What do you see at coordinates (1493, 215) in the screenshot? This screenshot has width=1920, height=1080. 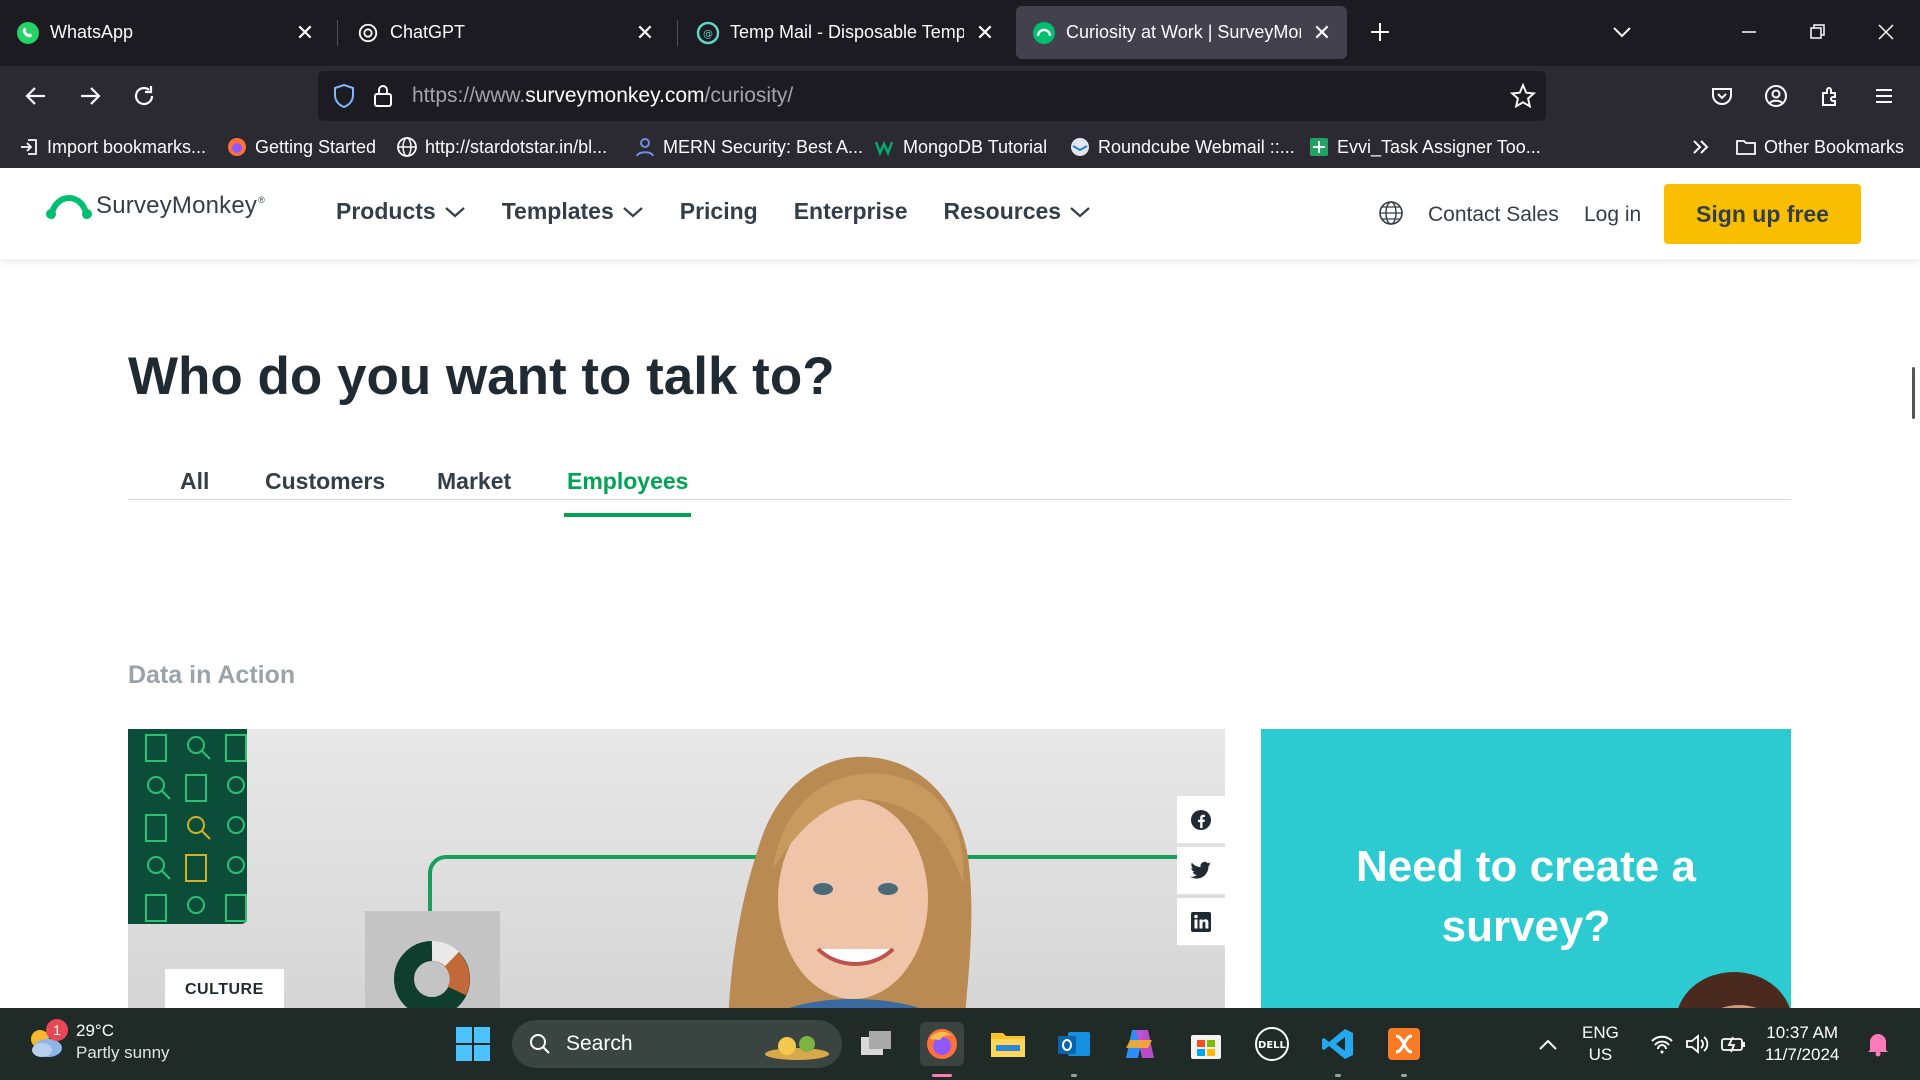 I see `contact-sales-link: Contact Sales` at bounding box center [1493, 215].